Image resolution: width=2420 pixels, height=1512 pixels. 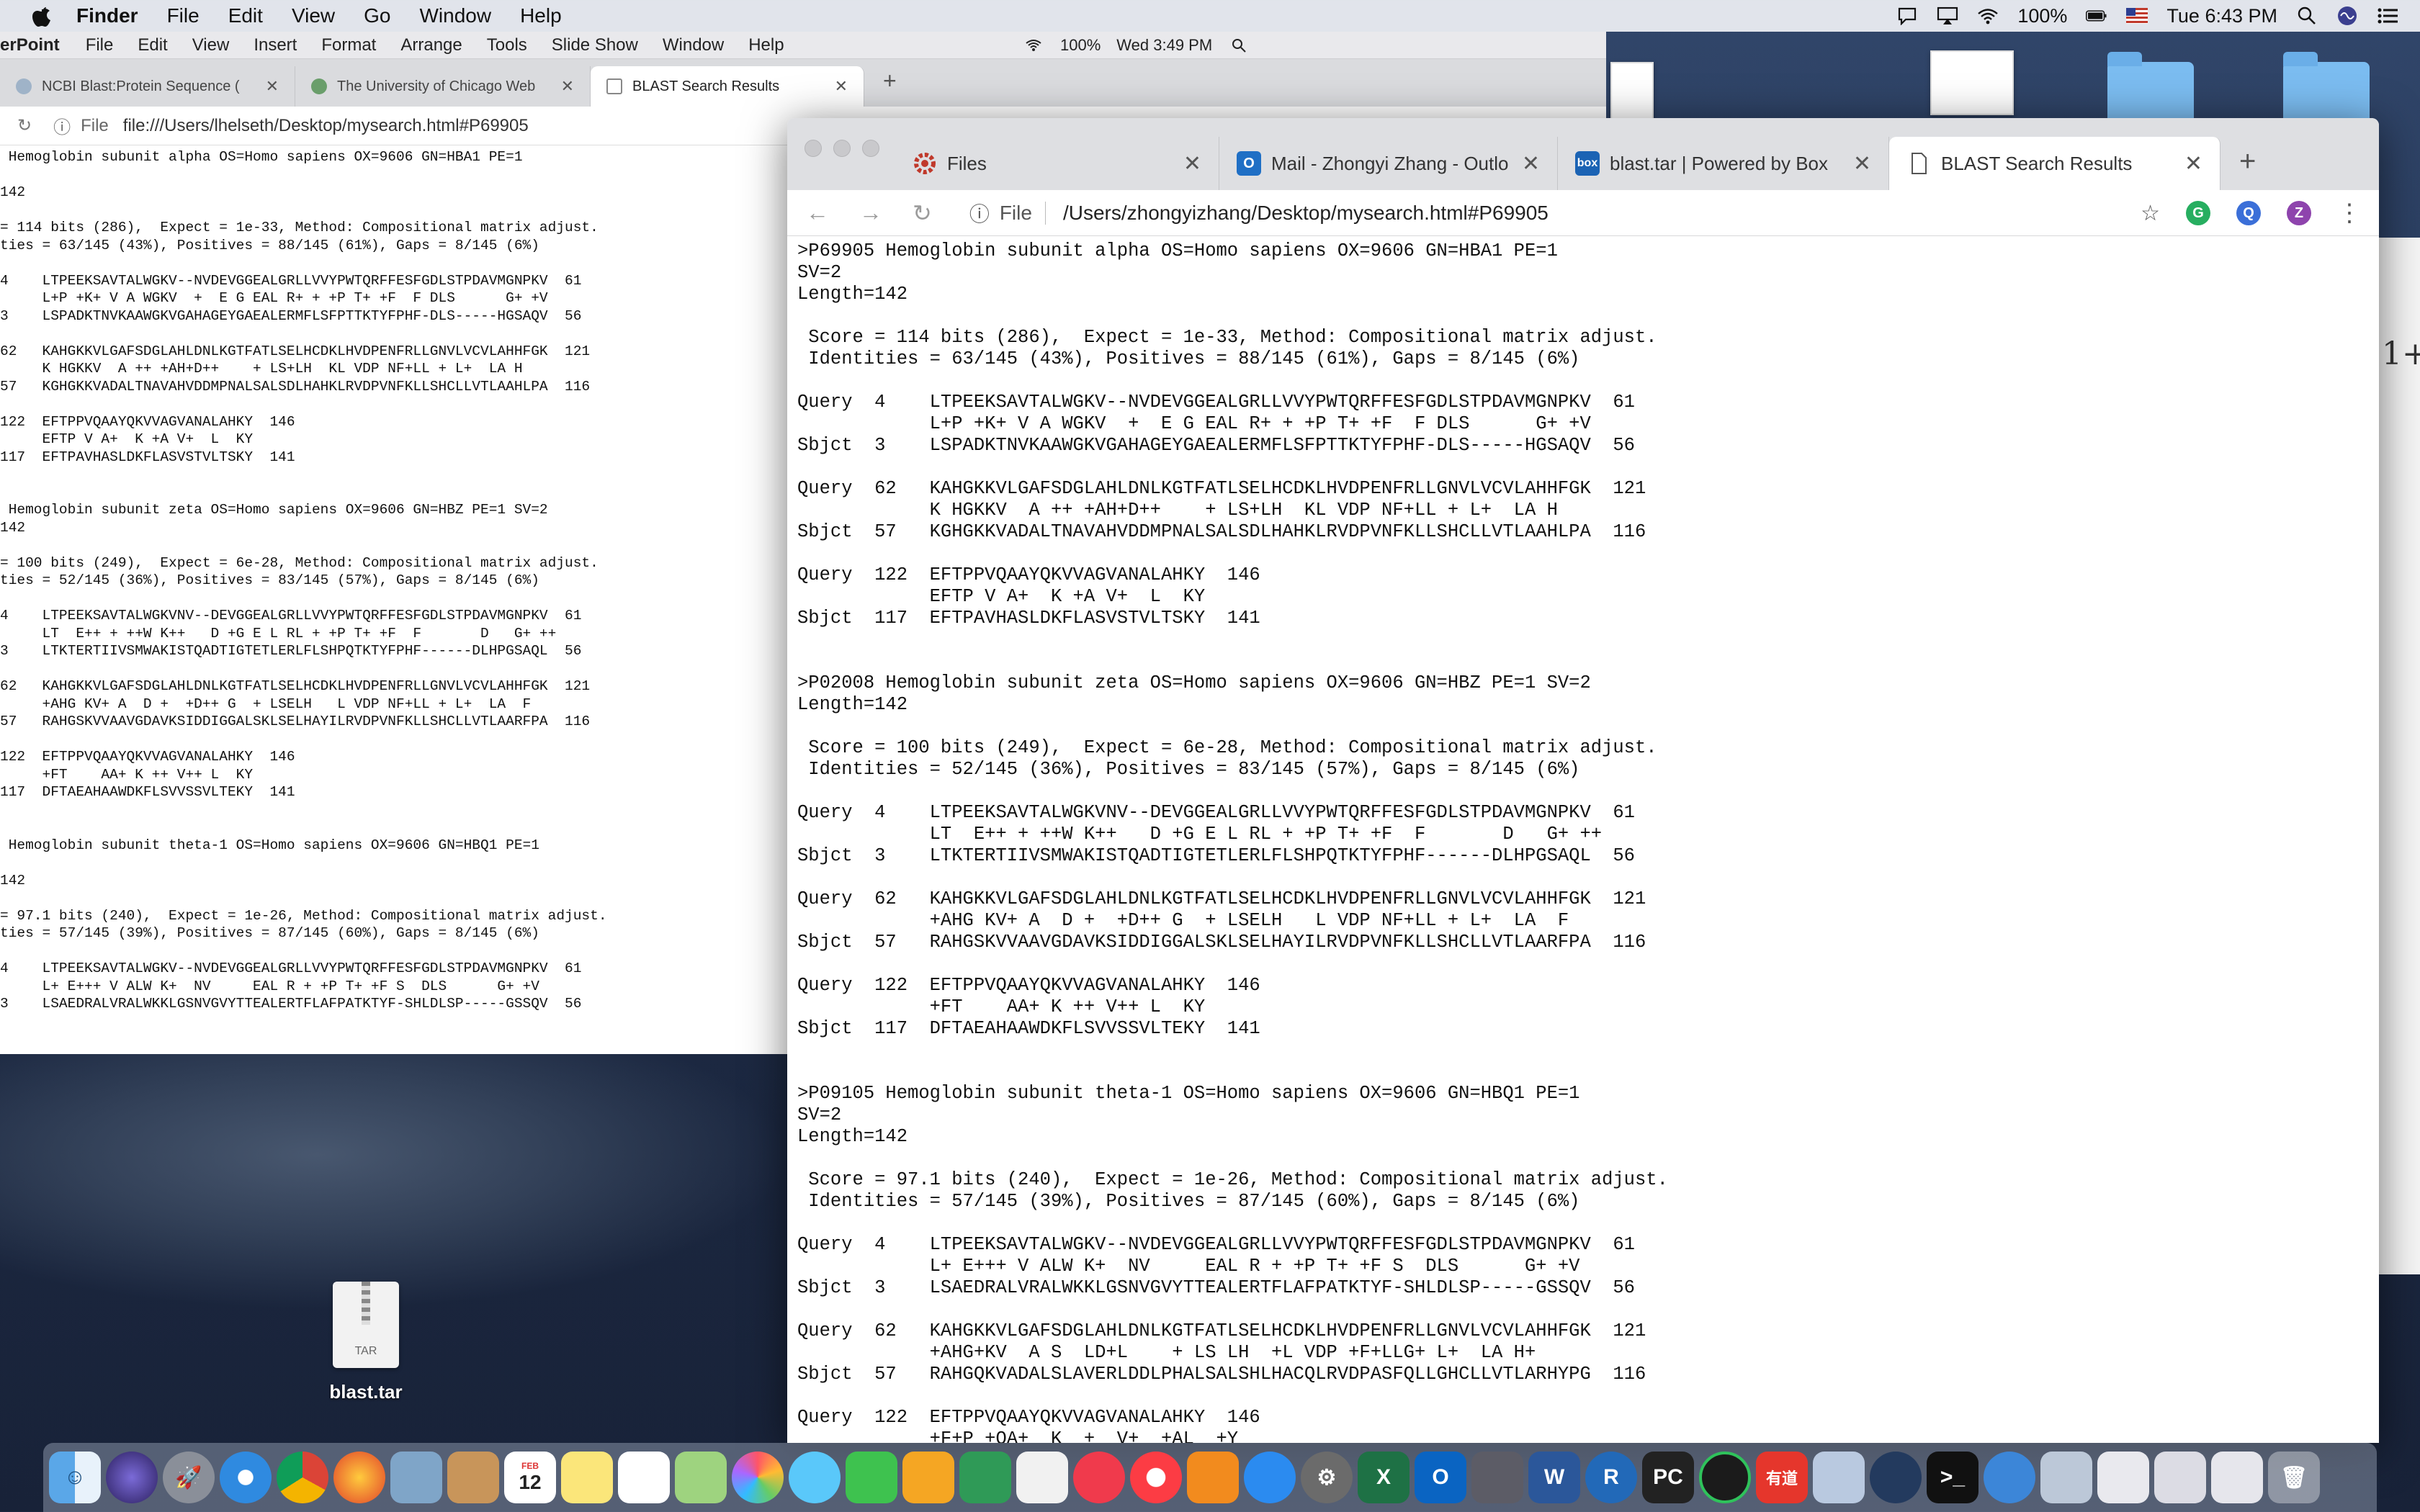 I want to click on back-arrow-icon: ←, so click(x=818, y=212).